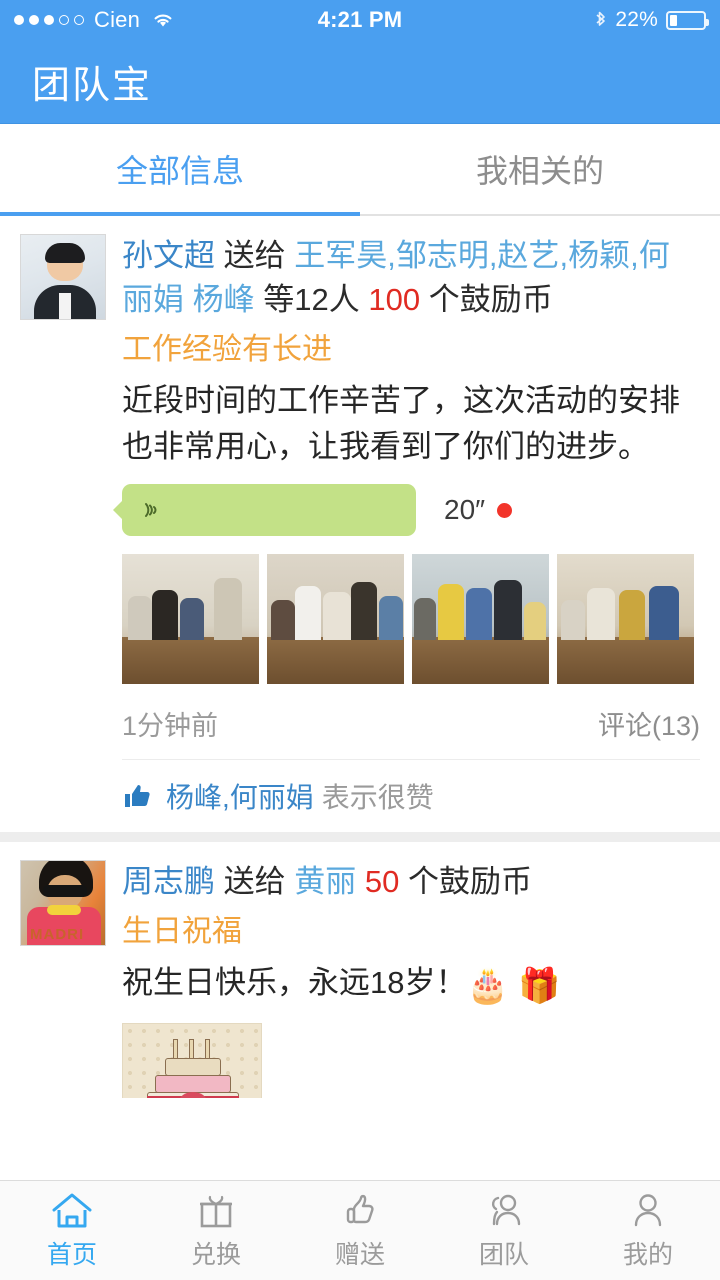 This screenshot has width=720, height=1280. Describe the element at coordinates (360, 20) in the screenshot. I see `status-bar: Cien 4:21 PM 22%` at that location.